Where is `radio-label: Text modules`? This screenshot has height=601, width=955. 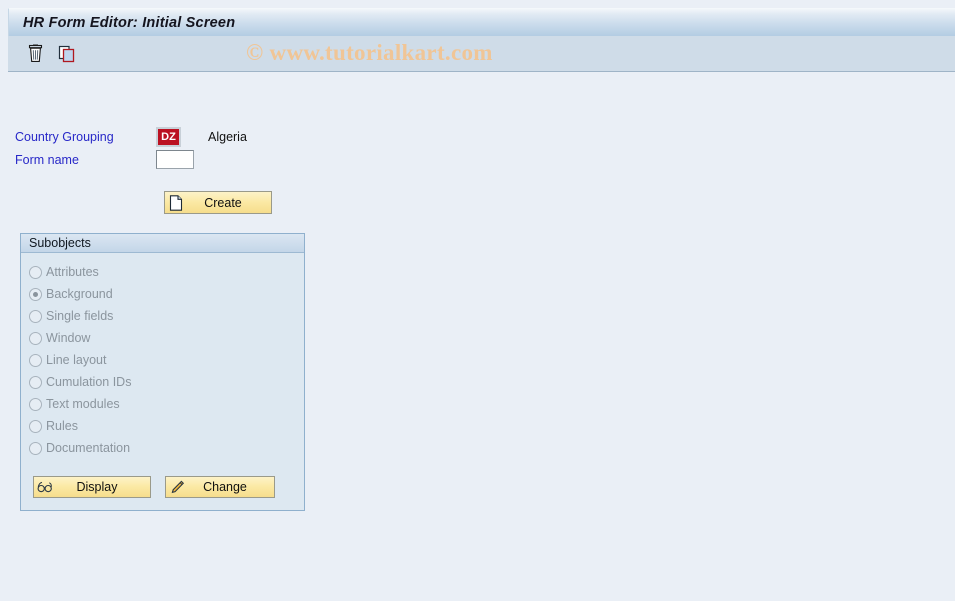
radio-label: Text modules is located at coordinates (83, 404).